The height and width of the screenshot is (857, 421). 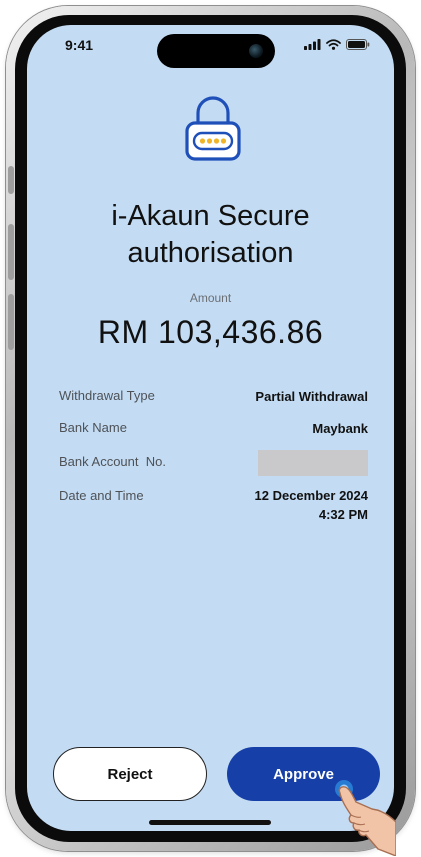 What do you see at coordinates (343, 514) in the screenshot?
I see `time-value: 4:32 PM` at bounding box center [343, 514].